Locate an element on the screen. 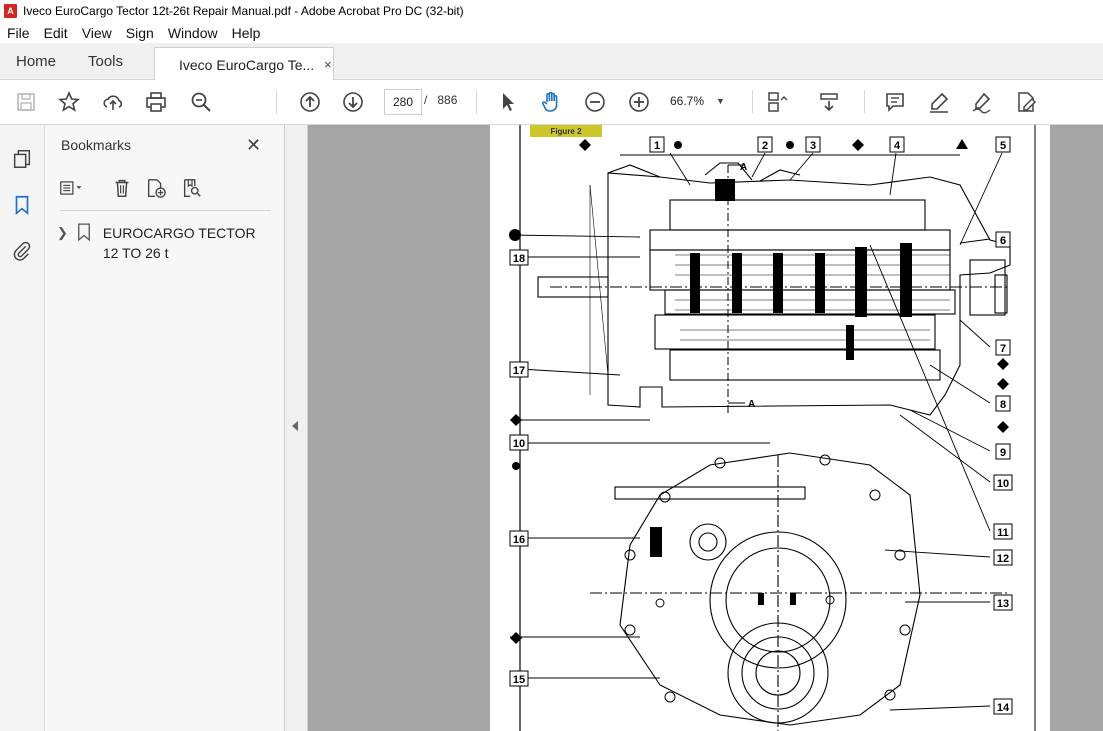 Image resolution: width=1103 pixels, height=731 pixels. close-icon: ✕ is located at coordinates (253, 145).